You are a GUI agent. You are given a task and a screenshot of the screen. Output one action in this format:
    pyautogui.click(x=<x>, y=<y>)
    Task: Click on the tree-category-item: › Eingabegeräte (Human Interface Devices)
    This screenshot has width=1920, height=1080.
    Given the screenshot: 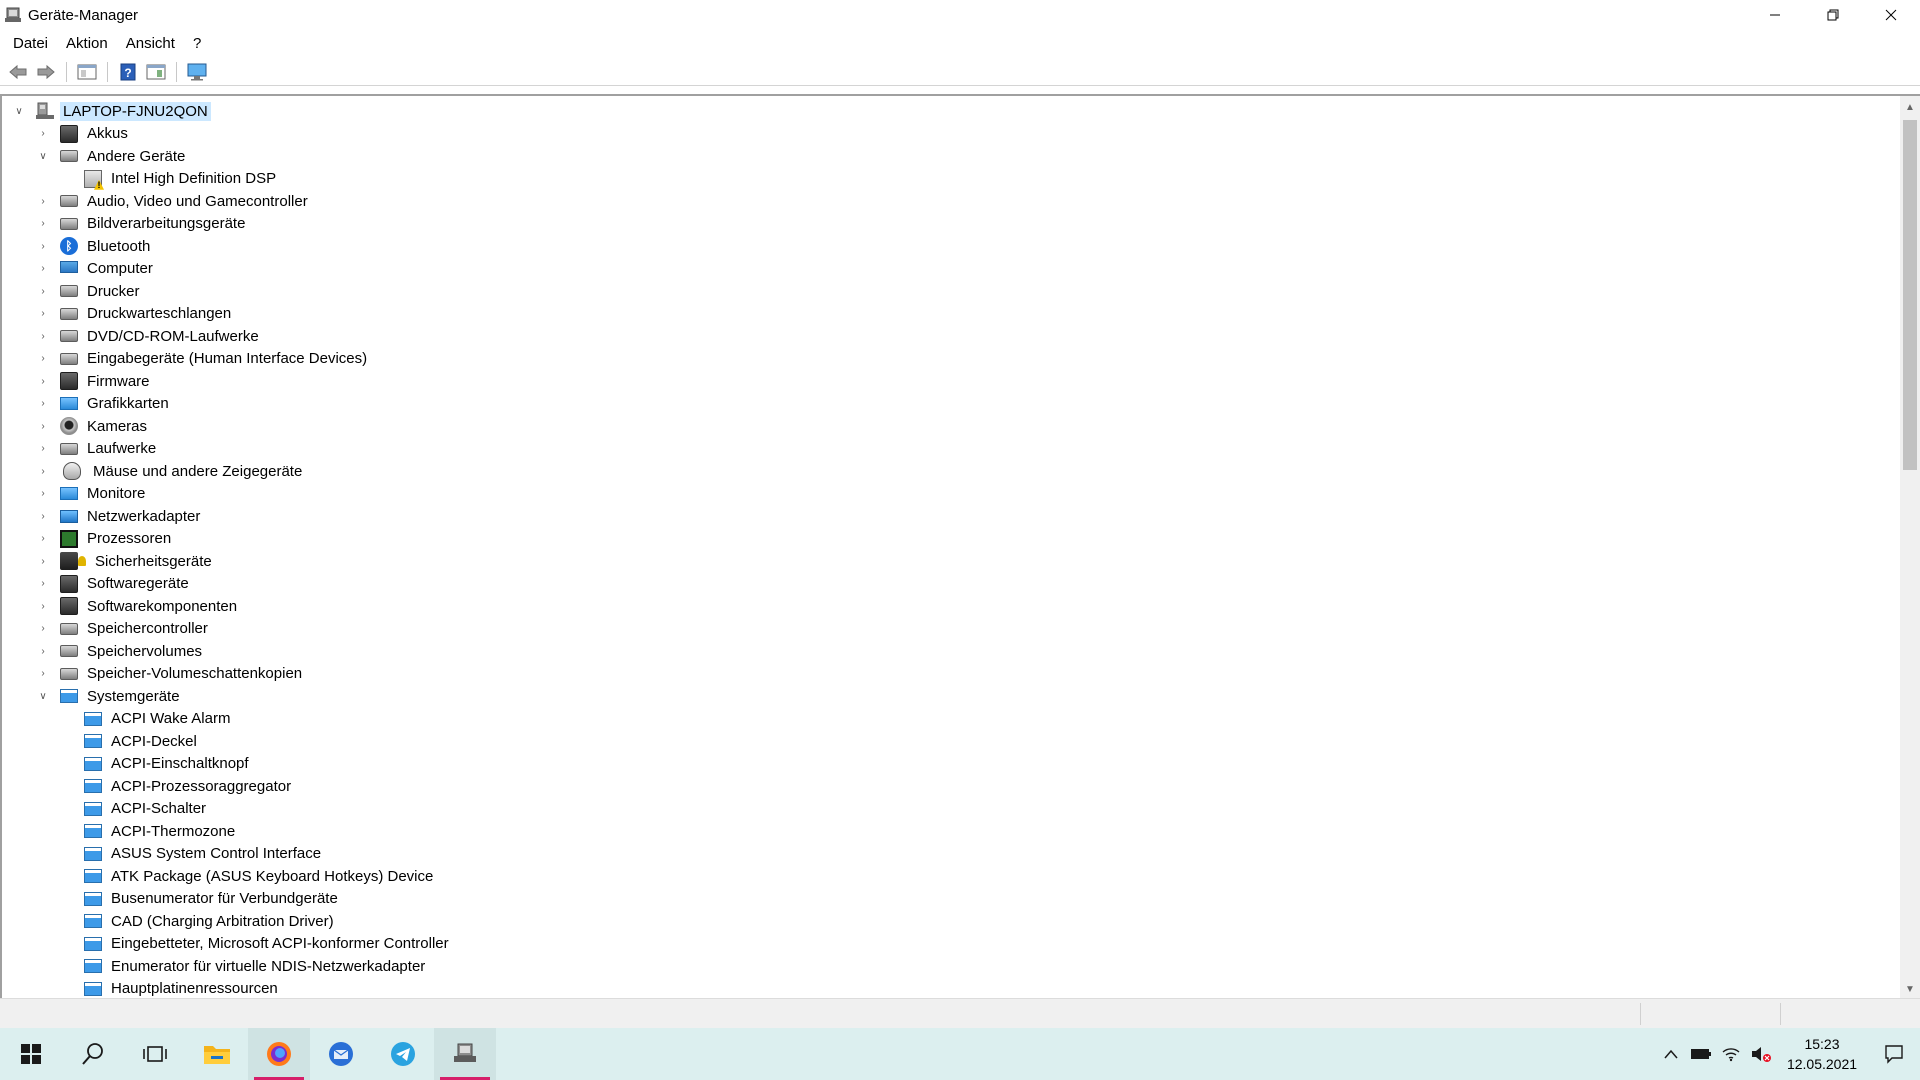 What is the action you would take?
    pyautogui.click(x=232, y=359)
    